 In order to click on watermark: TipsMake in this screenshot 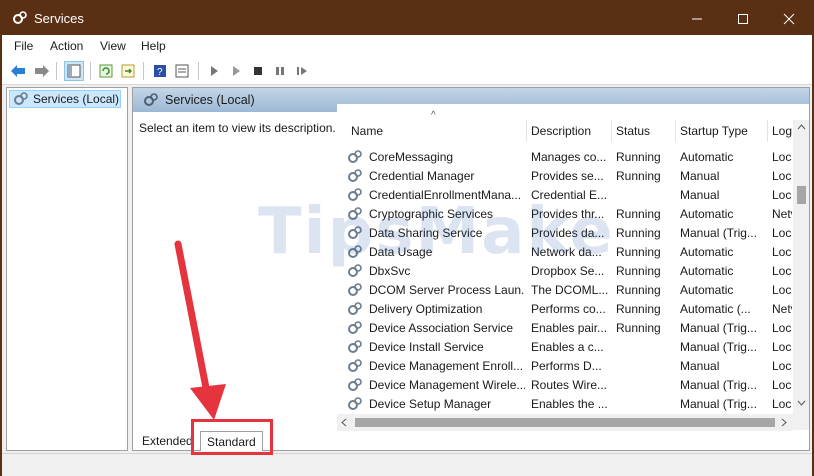, I will do `click(436, 232)`.